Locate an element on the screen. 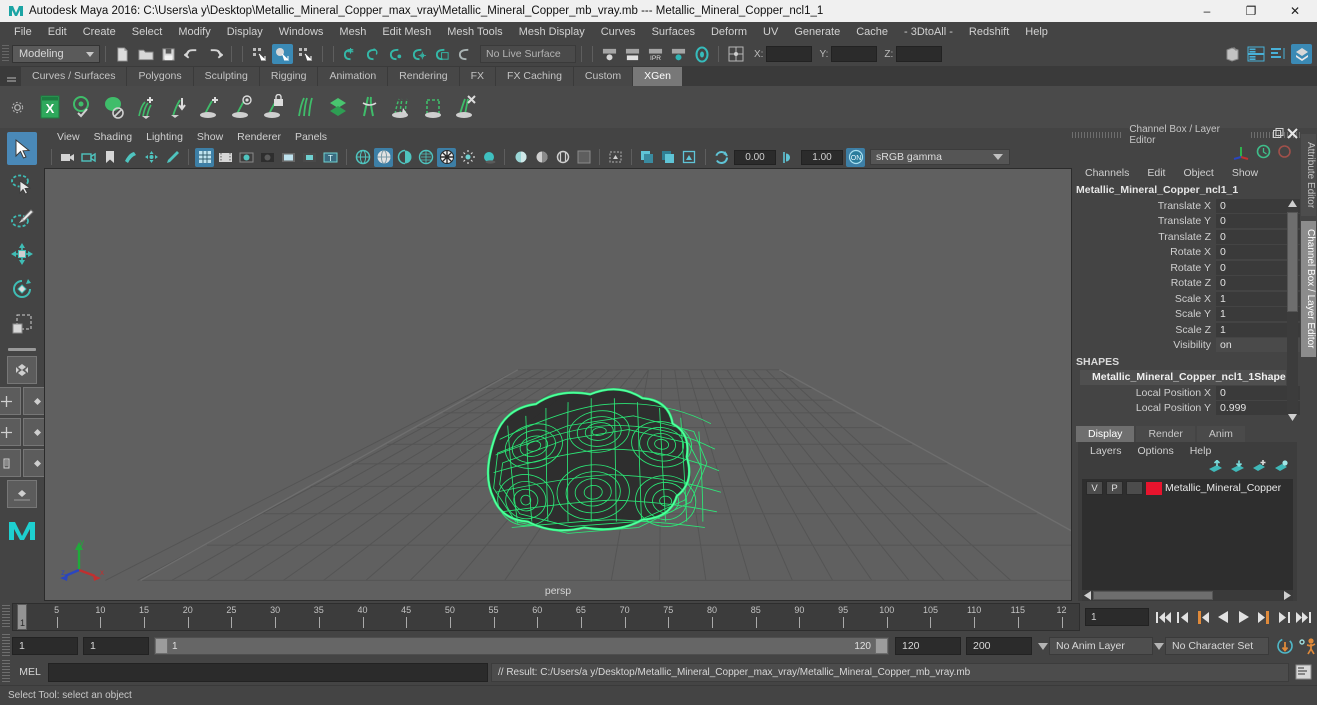 This screenshot has height=705, width=1317. snap-to-view-plane-button is located at coordinates (442, 54).